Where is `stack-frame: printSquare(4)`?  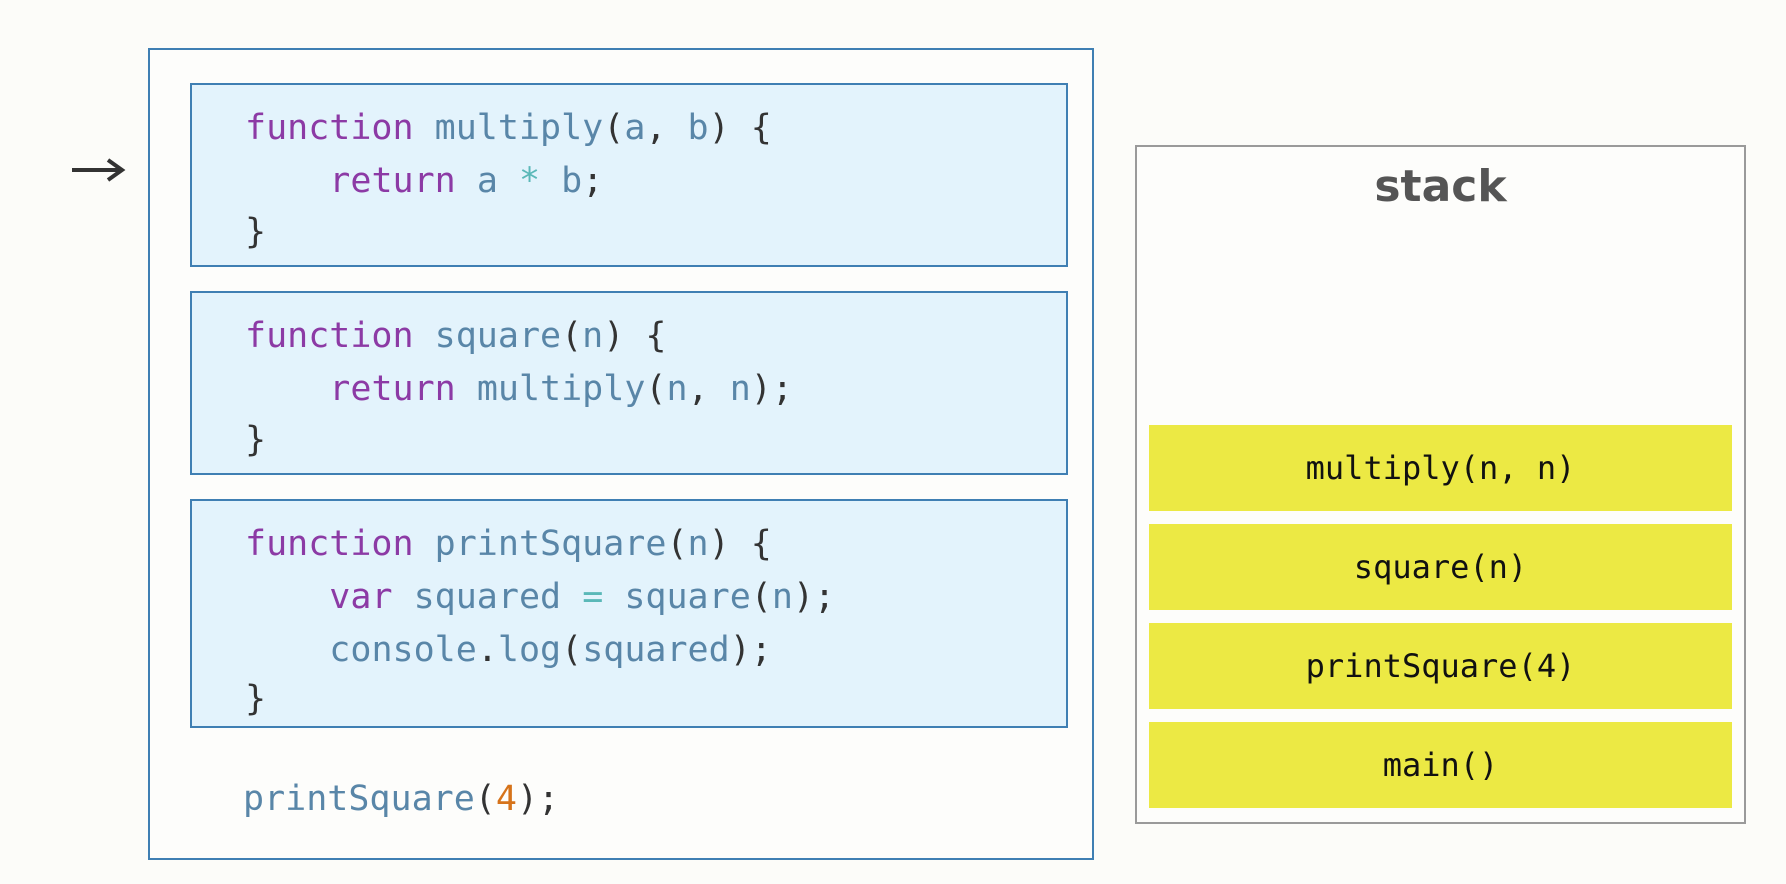 stack-frame: printSquare(4) is located at coordinates (1440, 666).